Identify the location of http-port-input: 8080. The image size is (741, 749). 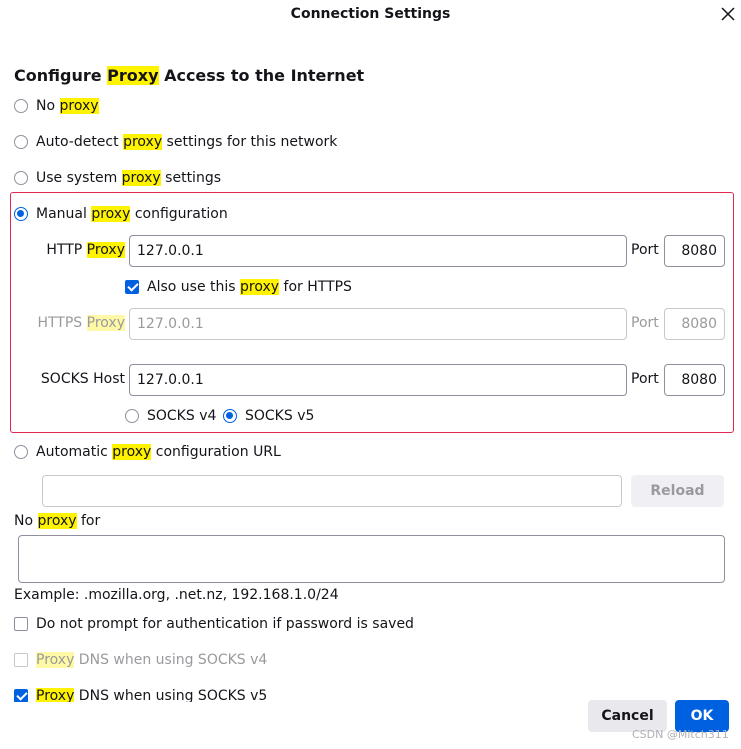
(694, 251).